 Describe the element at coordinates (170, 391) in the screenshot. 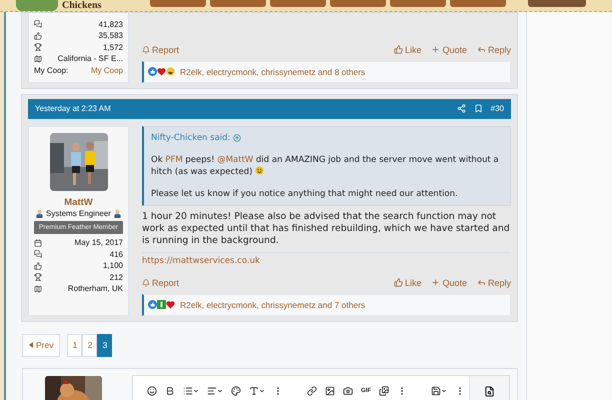

I see `bold-icon` at that location.